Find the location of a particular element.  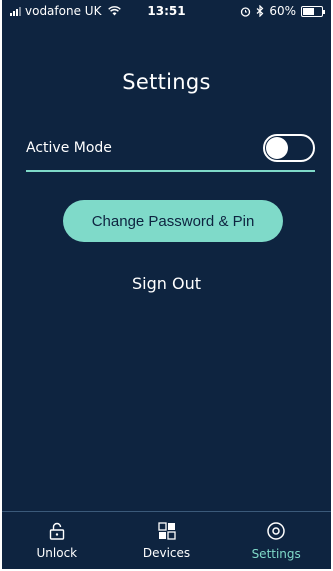

sign-out-button: Sign Out is located at coordinates (166, 283).